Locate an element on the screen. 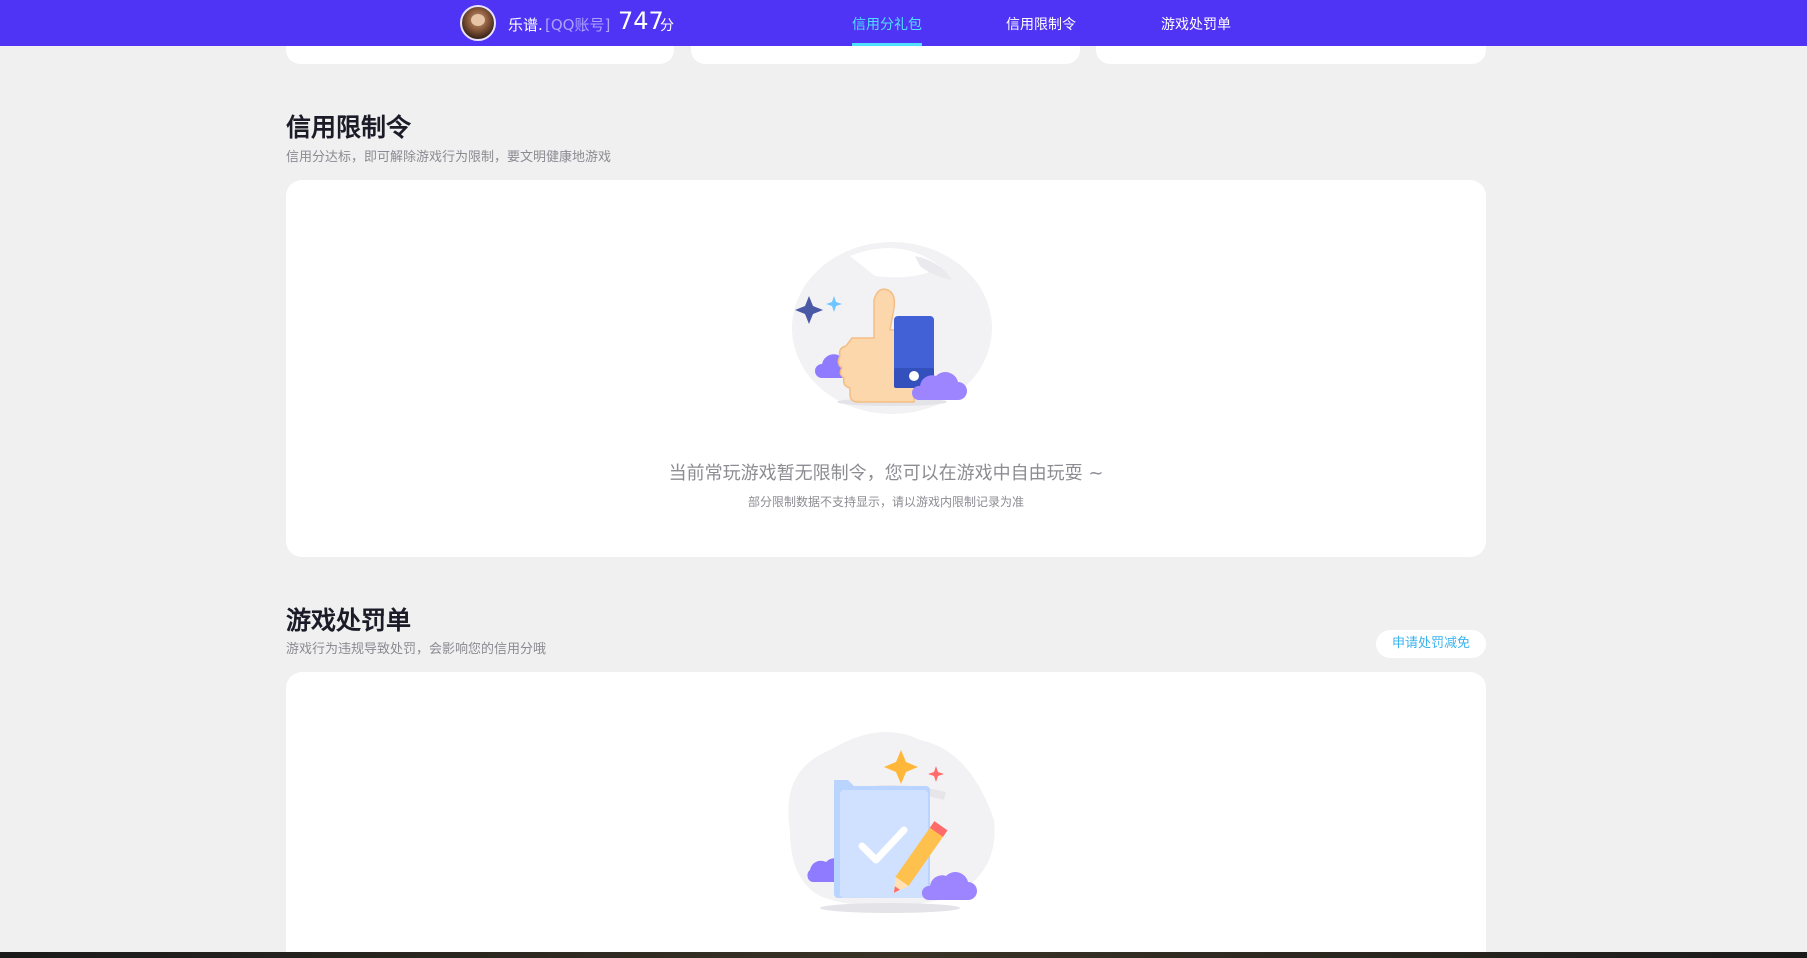 The image size is (1807, 958). avatar is located at coordinates (478, 23).